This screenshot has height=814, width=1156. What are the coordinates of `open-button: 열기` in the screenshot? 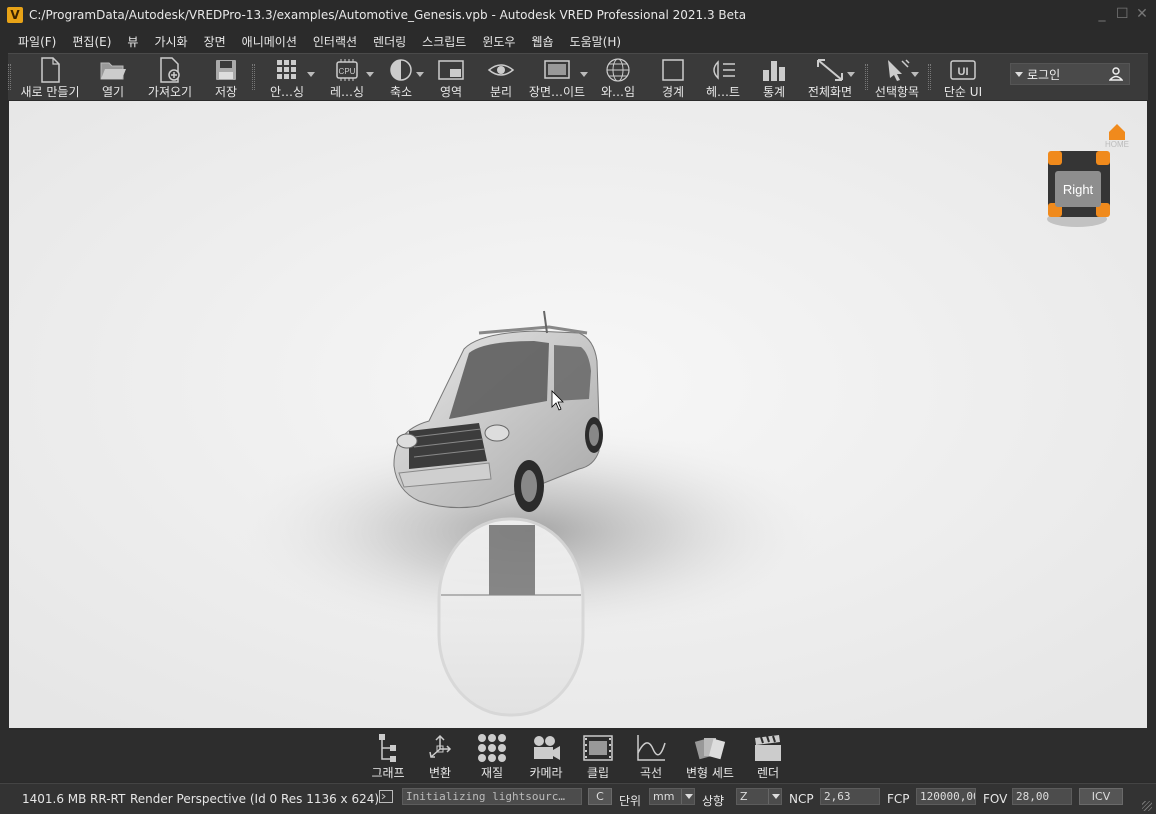 It's located at (113, 78).